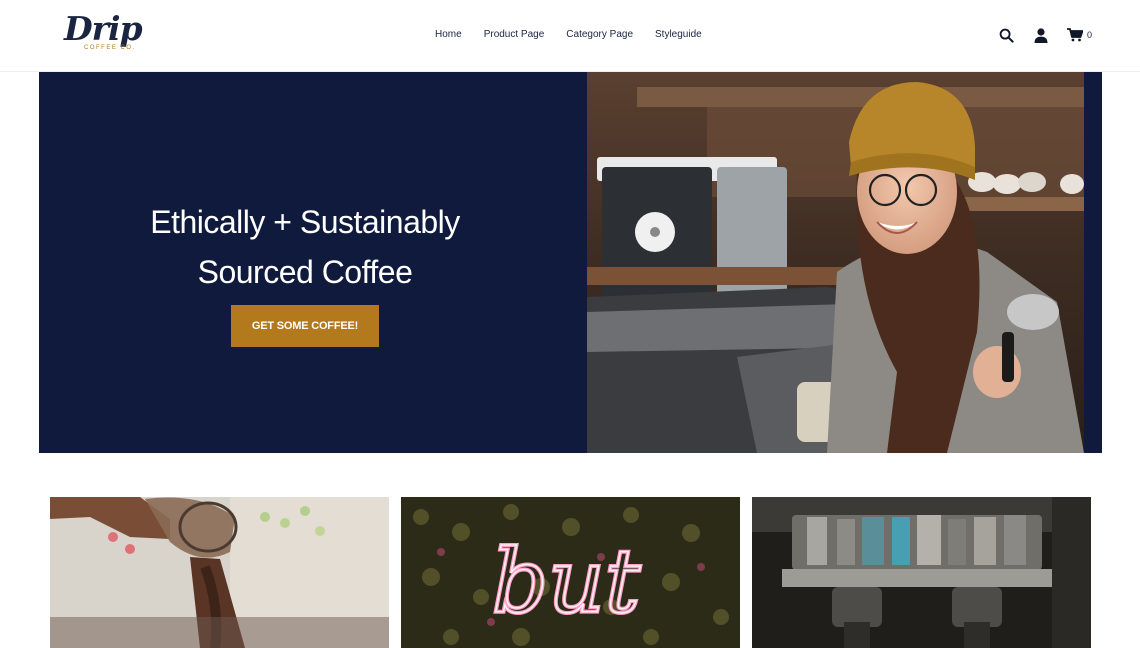 The image size is (1140, 648). What do you see at coordinates (678, 35) in the screenshot?
I see `nav-link-styleguide: Styleguide` at bounding box center [678, 35].